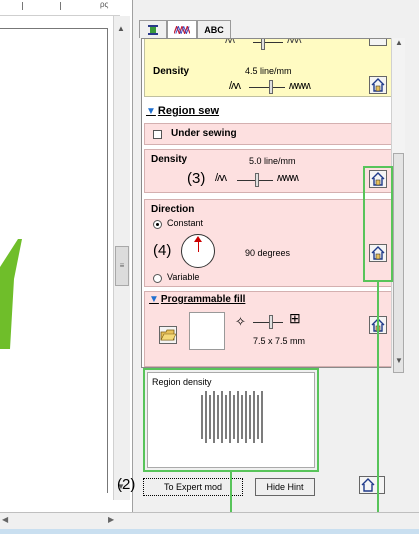 The image size is (419, 534). What do you see at coordinates (209, 523) in the screenshot?
I see `horizontal-scrollbar: ◀ ▶` at bounding box center [209, 523].